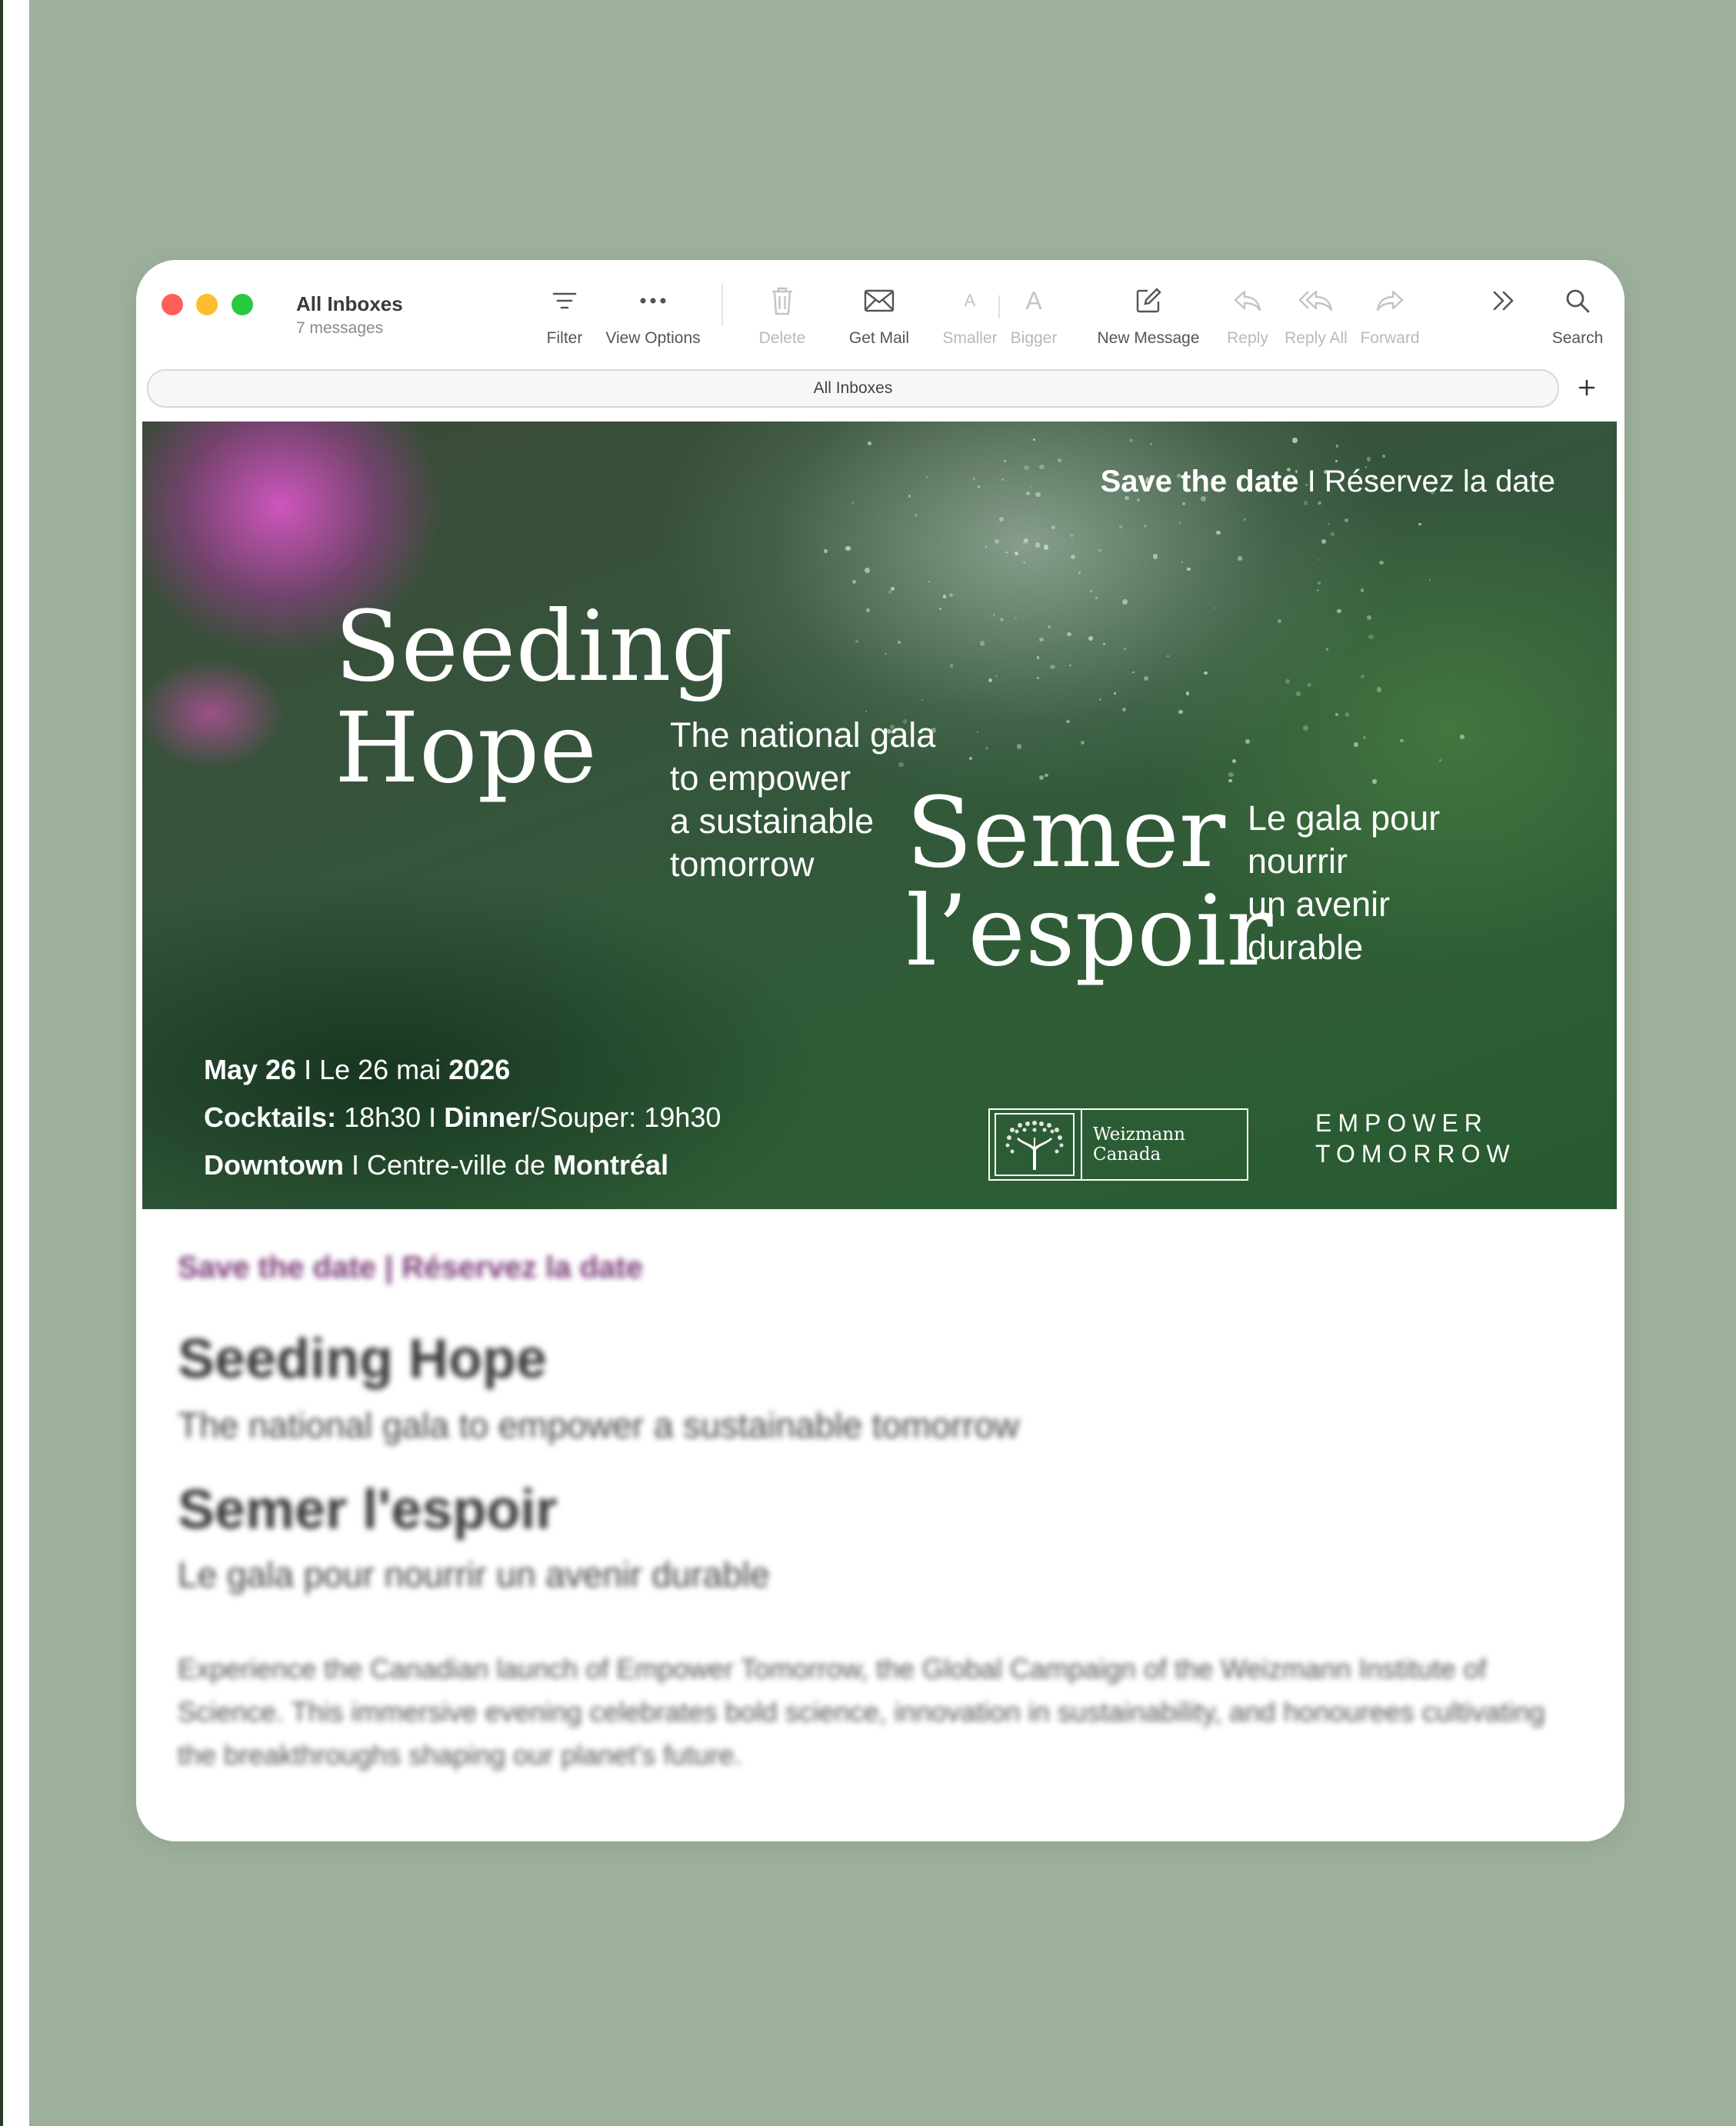  I want to click on subtitle-fr-line: nourrir, so click(1298, 861).